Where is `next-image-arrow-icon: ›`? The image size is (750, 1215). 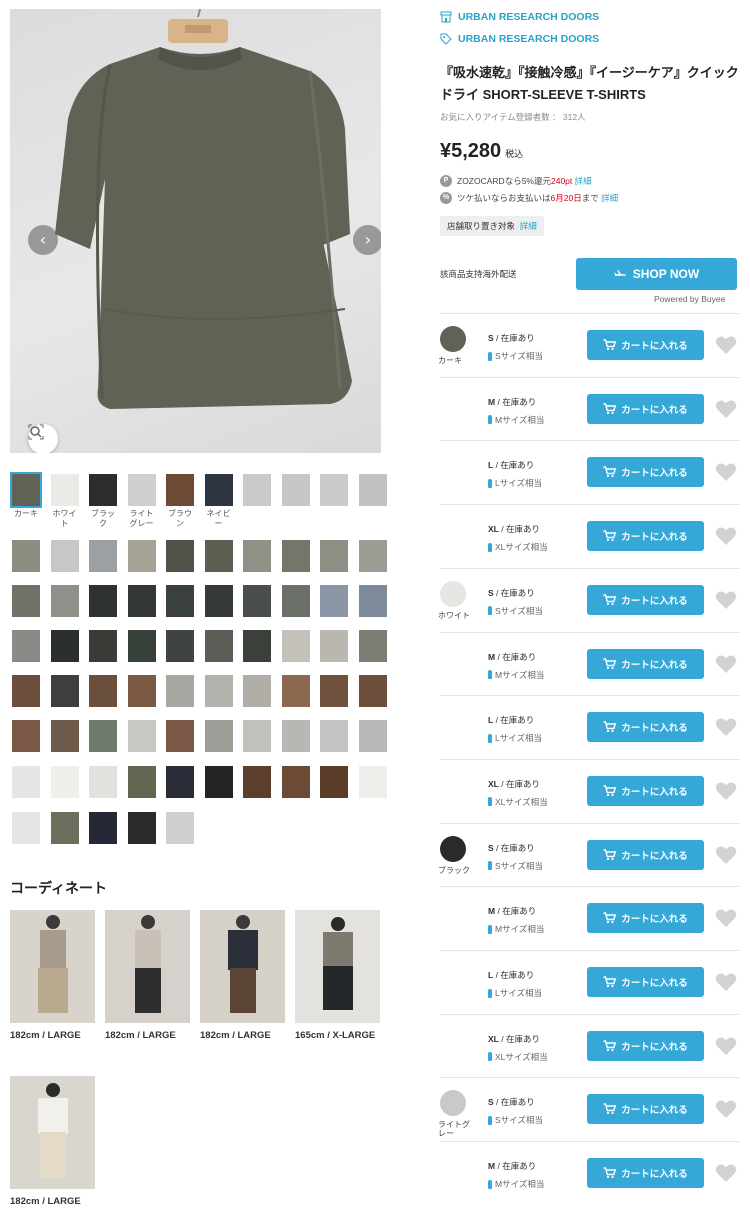
next-image-arrow-icon: › is located at coordinates (367, 240).